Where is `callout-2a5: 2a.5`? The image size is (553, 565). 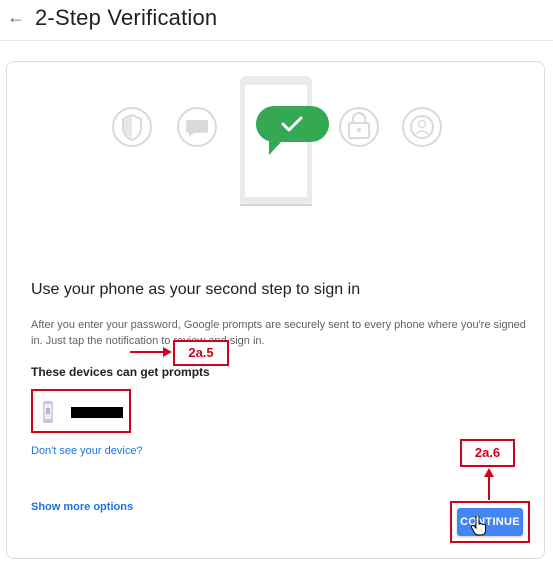
callout-2a5: 2a.5 is located at coordinates (201, 353).